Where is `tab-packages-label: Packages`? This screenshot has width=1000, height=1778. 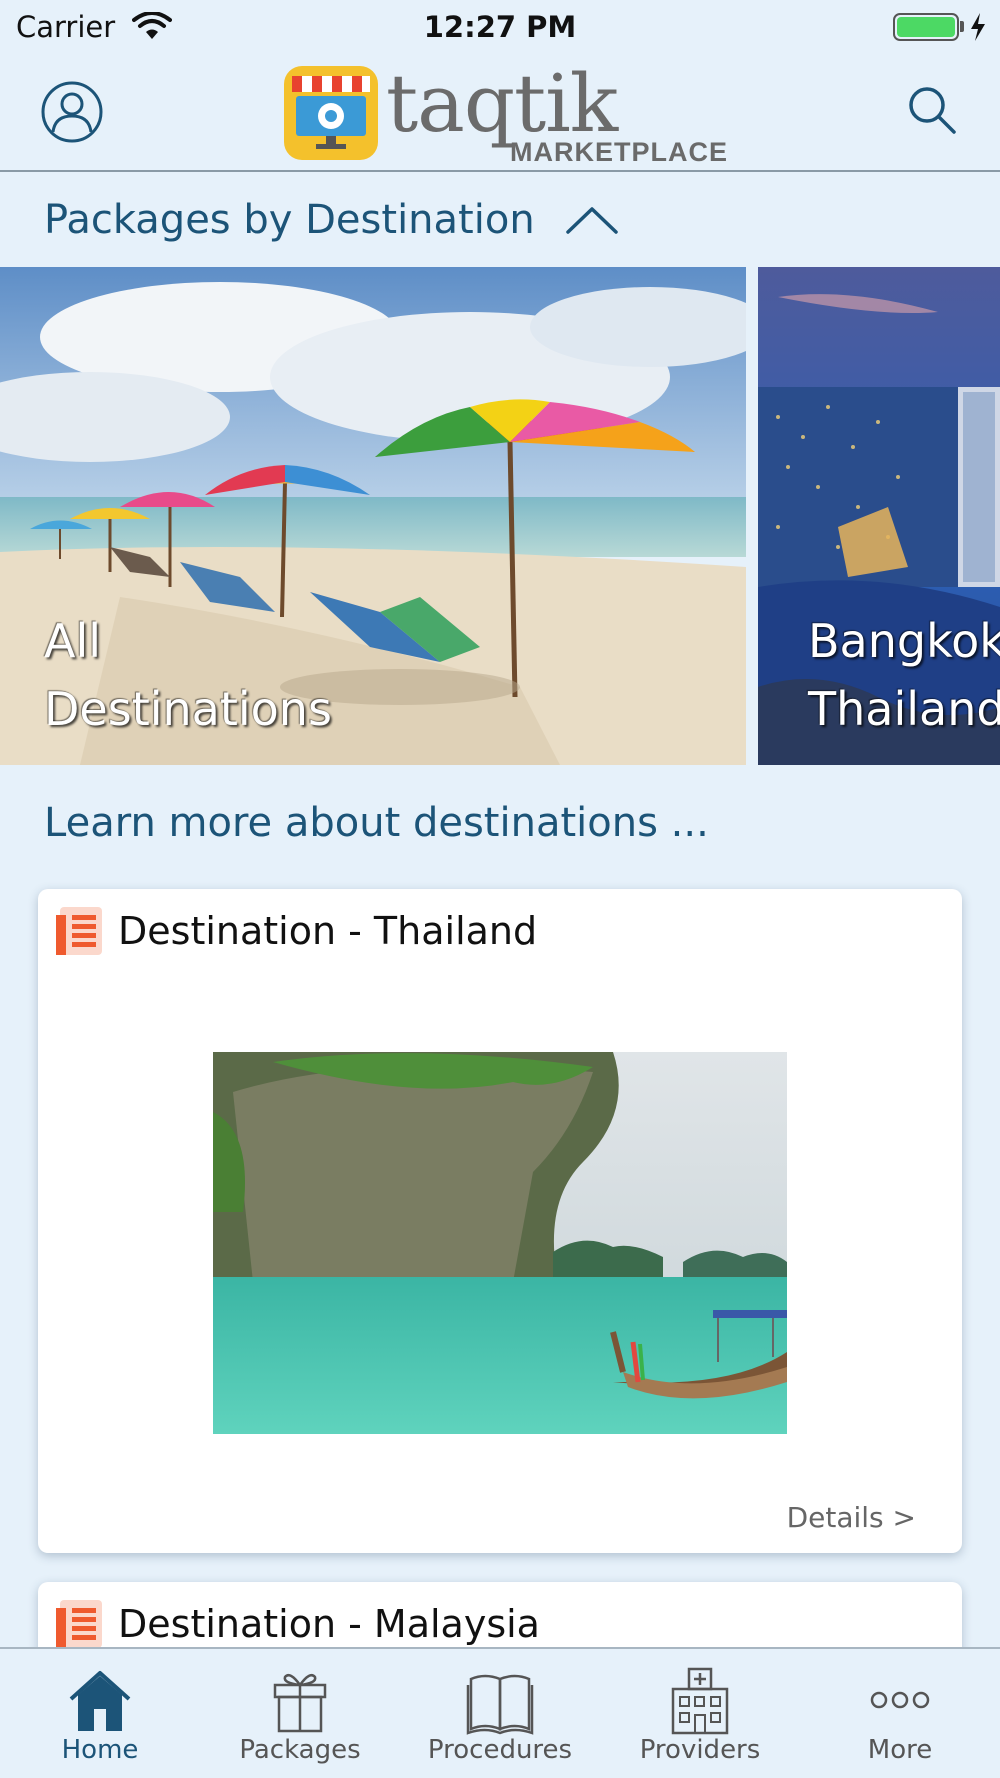
tab-packages-label: Packages is located at coordinates (300, 1750).